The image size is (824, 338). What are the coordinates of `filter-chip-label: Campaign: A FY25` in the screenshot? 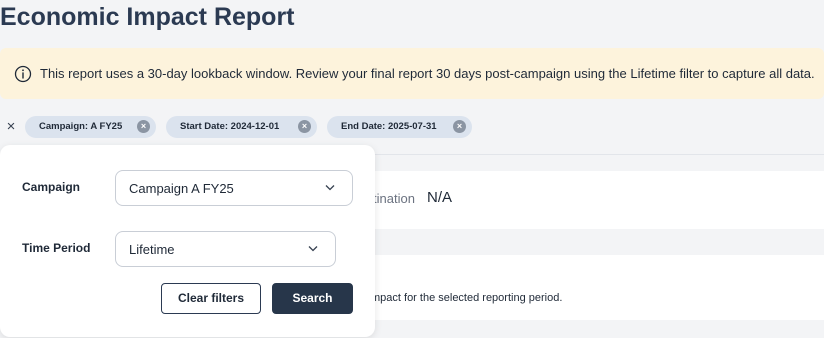 It's located at (81, 126).